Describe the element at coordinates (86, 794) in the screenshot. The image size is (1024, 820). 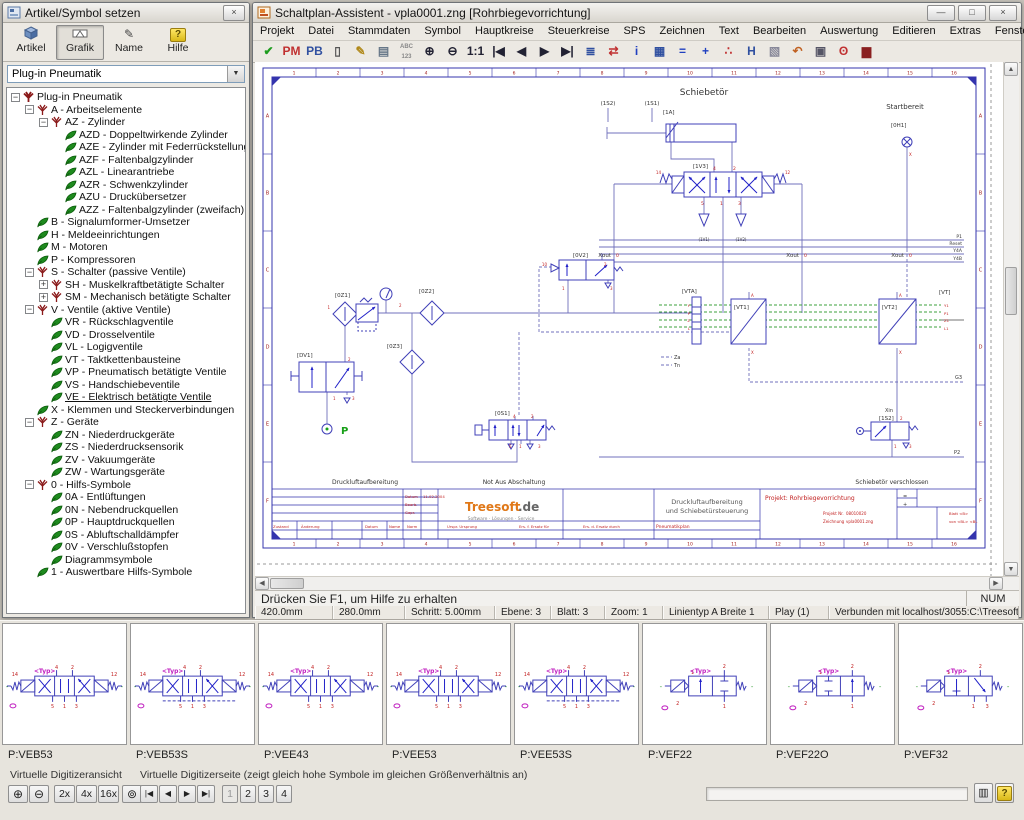
I see `zoom-factor-4x-button: 4x` at that location.